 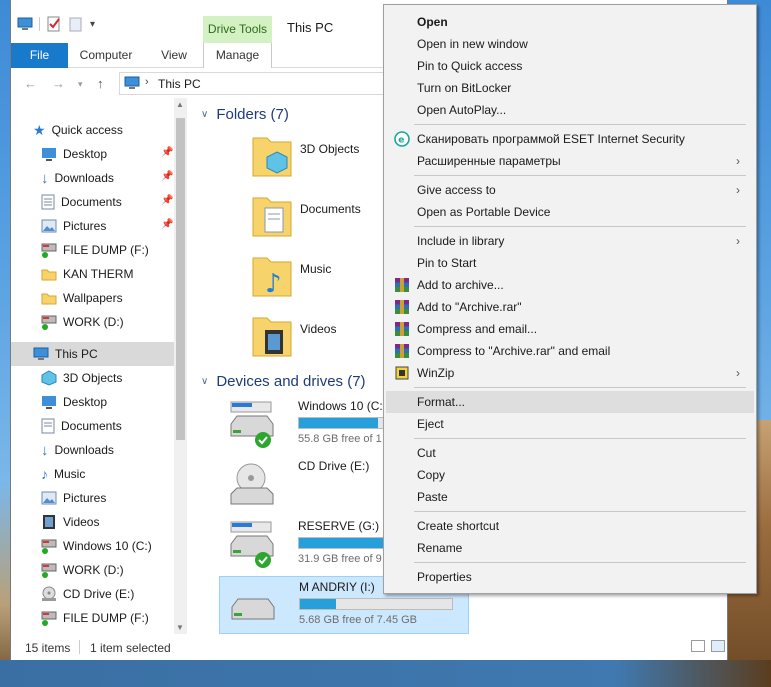 What do you see at coordinates (84, 178) in the screenshot?
I see `nav-label: Downloads` at bounding box center [84, 178].